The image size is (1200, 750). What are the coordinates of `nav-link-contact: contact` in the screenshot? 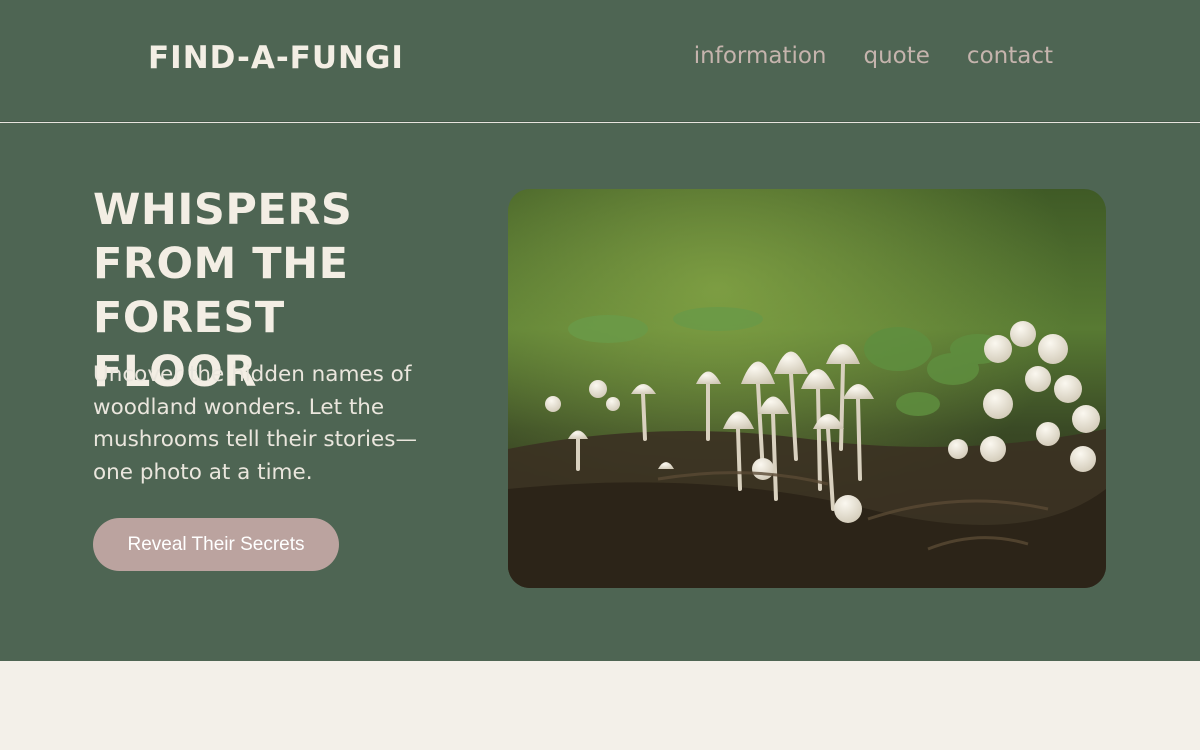 It's located at (1010, 56).